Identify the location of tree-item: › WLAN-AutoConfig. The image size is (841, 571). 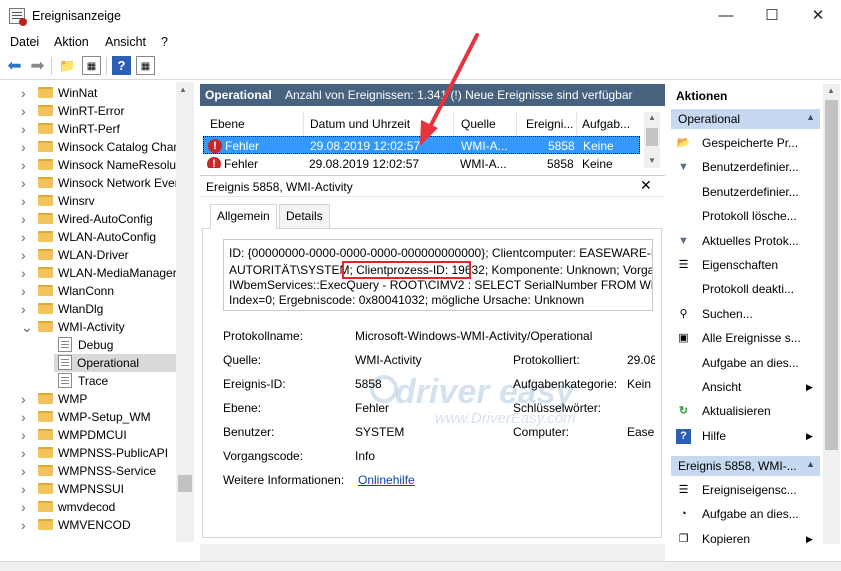
(88, 237).